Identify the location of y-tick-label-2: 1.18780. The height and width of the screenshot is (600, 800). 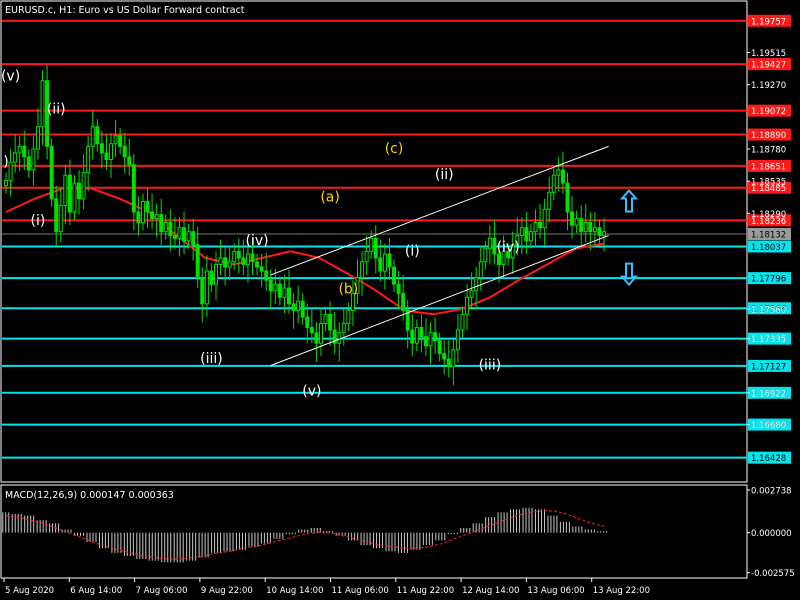
(768, 150).